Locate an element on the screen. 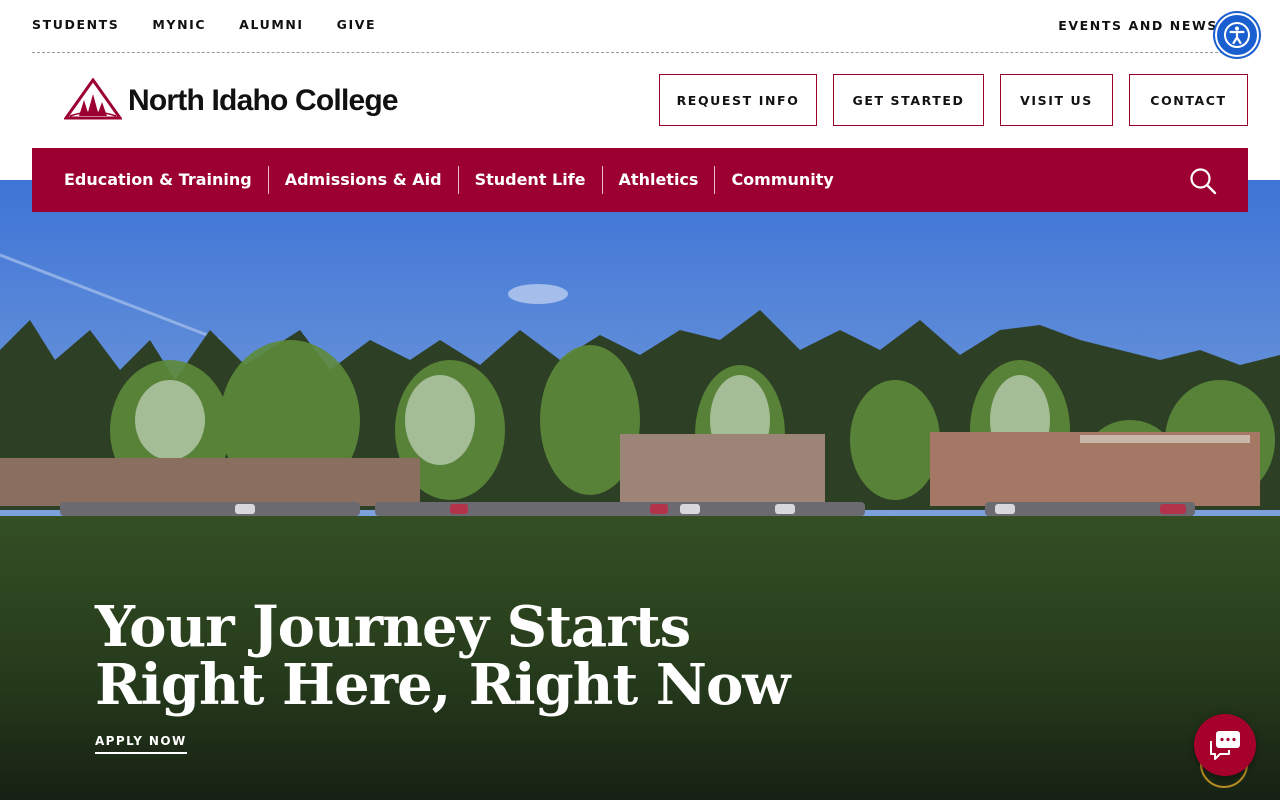 This screenshot has width=1280, height=800. hero-heading-line-1: Your Journey Starts is located at coordinates (393, 627).